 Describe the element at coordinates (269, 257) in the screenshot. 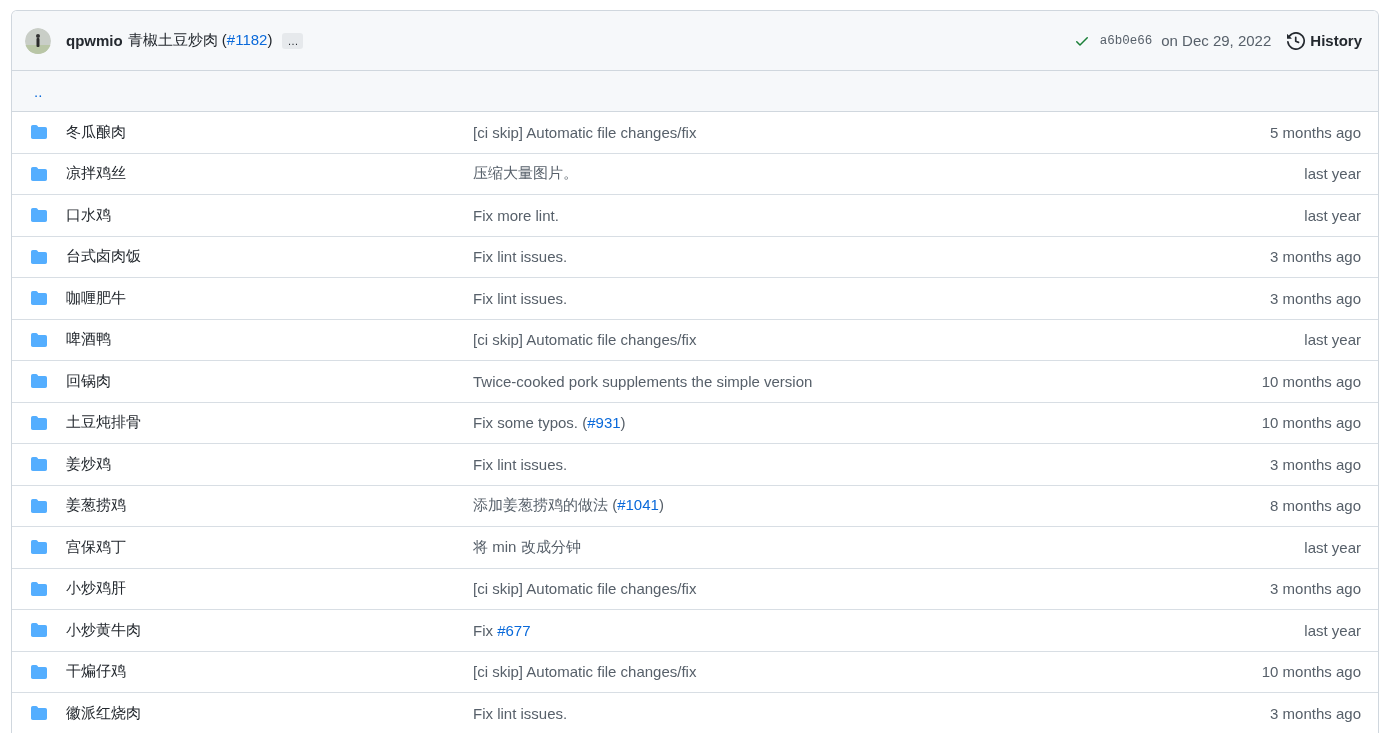

I see `folder-link: 台式卤肉饭` at that location.